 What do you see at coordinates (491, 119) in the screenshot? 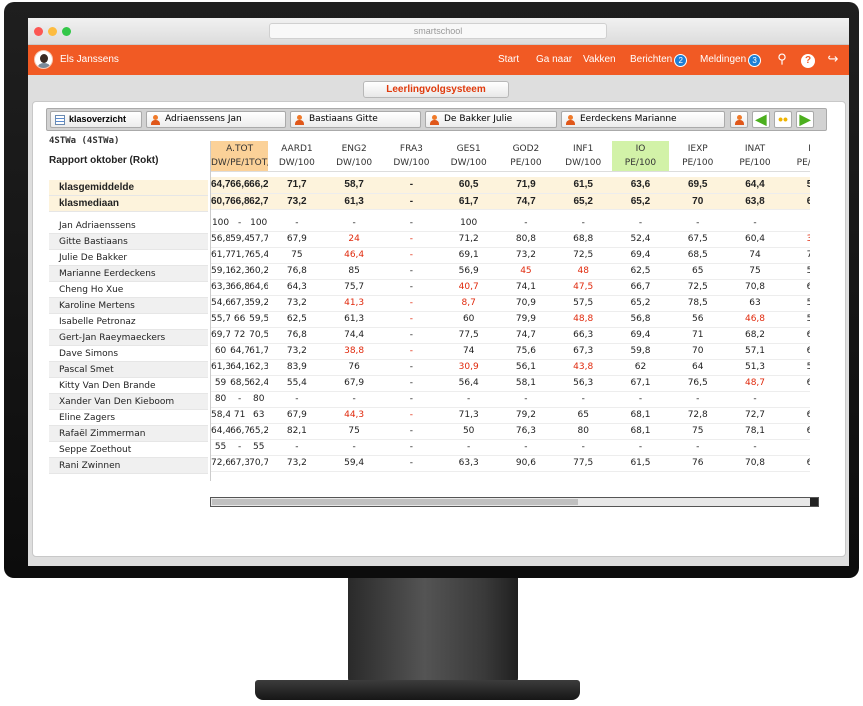
I see `tab-student: De Bakker Julie` at bounding box center [491, 119].